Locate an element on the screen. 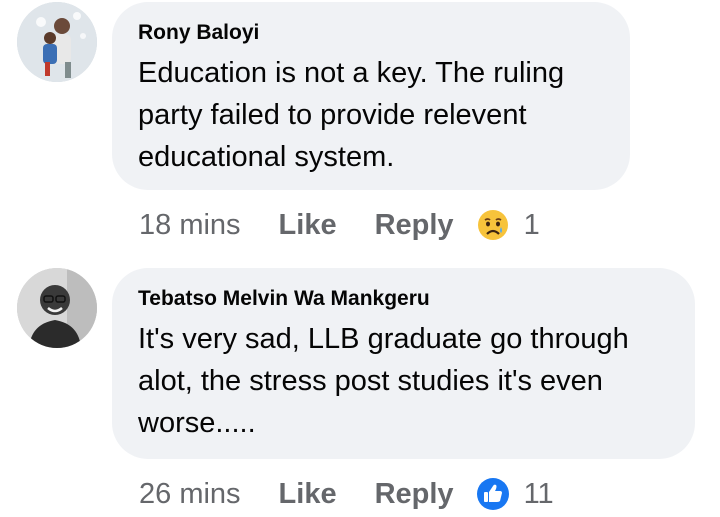 The height and width of the screenshot is (517, 720). reaction-summary: 11 is located at coordinates (515, 494).